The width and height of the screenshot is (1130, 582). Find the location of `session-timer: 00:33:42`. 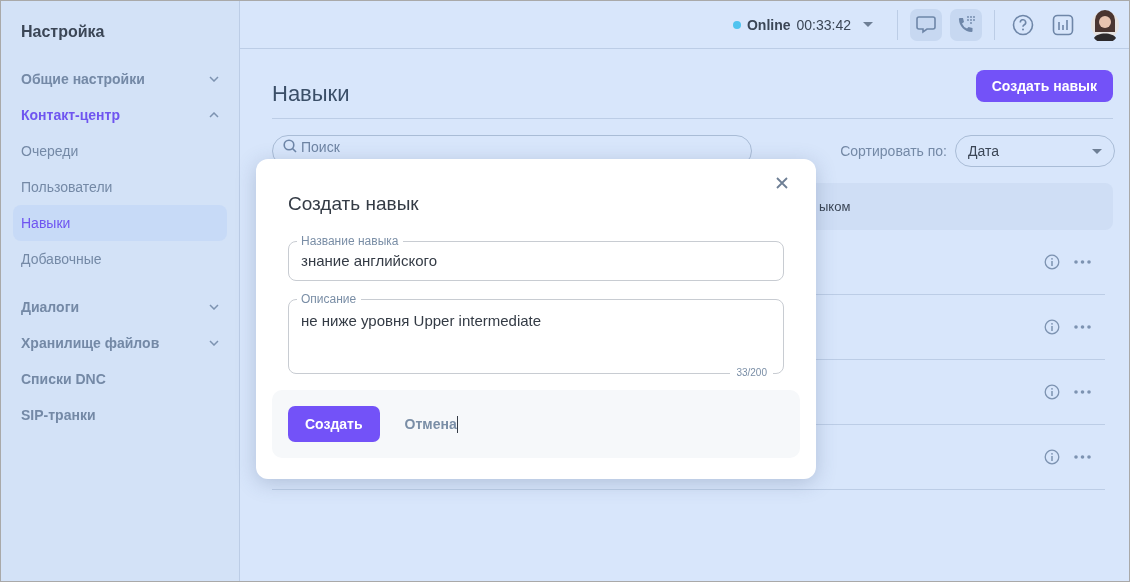

session-timer: 00:33:42 is located at coordinates (823, 24).